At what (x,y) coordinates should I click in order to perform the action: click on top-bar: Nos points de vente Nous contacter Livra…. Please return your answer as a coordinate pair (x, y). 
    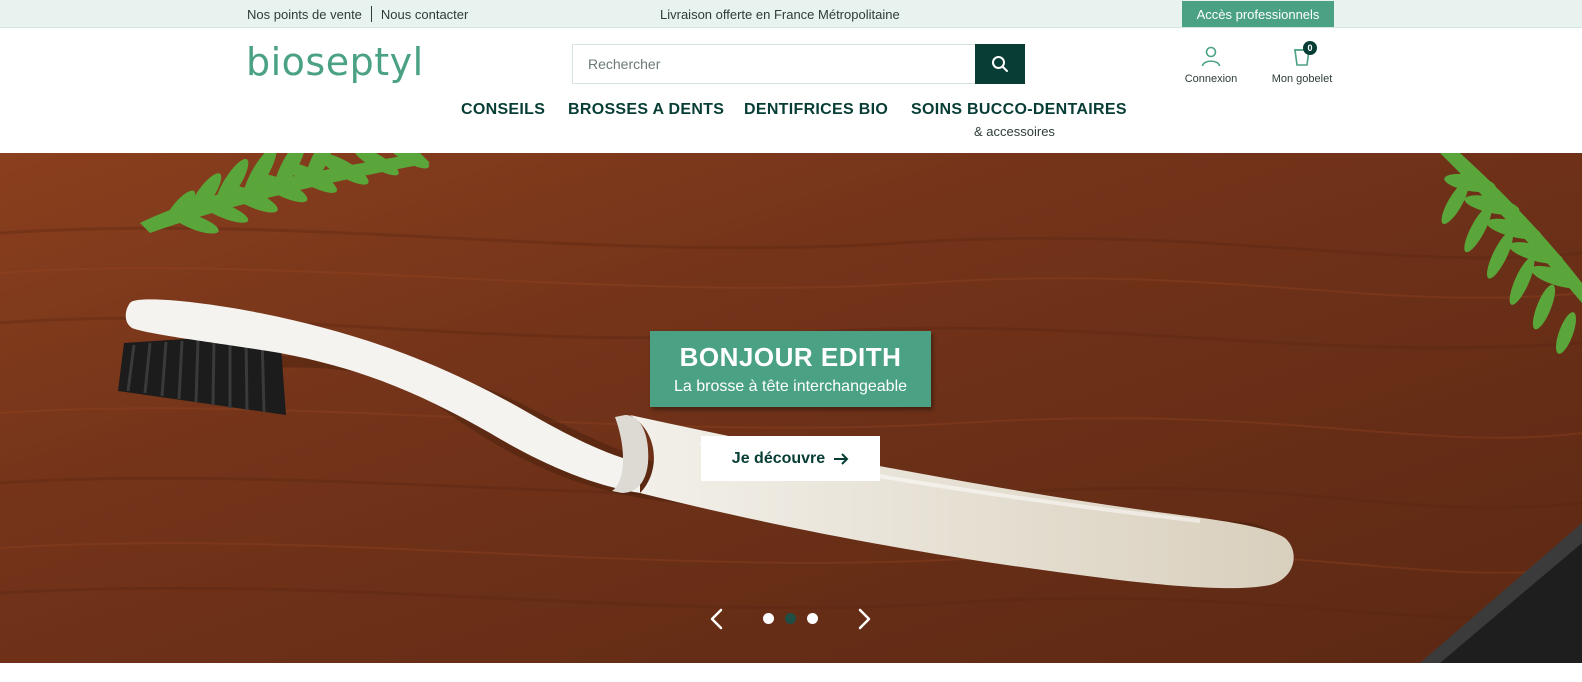
    Looking at the image, I should click on (791, 14).